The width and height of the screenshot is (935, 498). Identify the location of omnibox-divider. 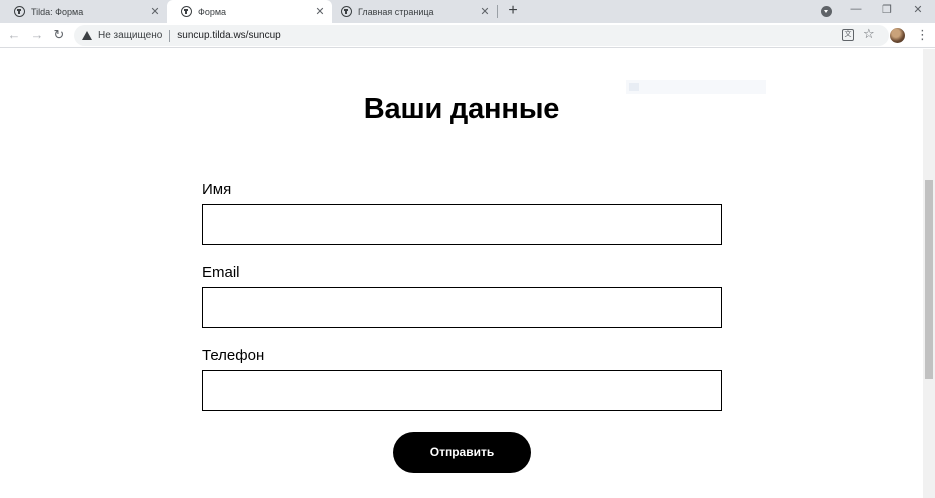
(170, 35).